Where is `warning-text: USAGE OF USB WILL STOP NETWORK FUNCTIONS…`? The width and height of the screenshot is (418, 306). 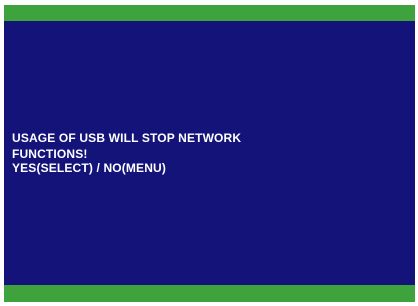
warning-text: USAGE OF USB WILL STOP NETWORK FUNCTIONS… is located at coordinates (127, 146).